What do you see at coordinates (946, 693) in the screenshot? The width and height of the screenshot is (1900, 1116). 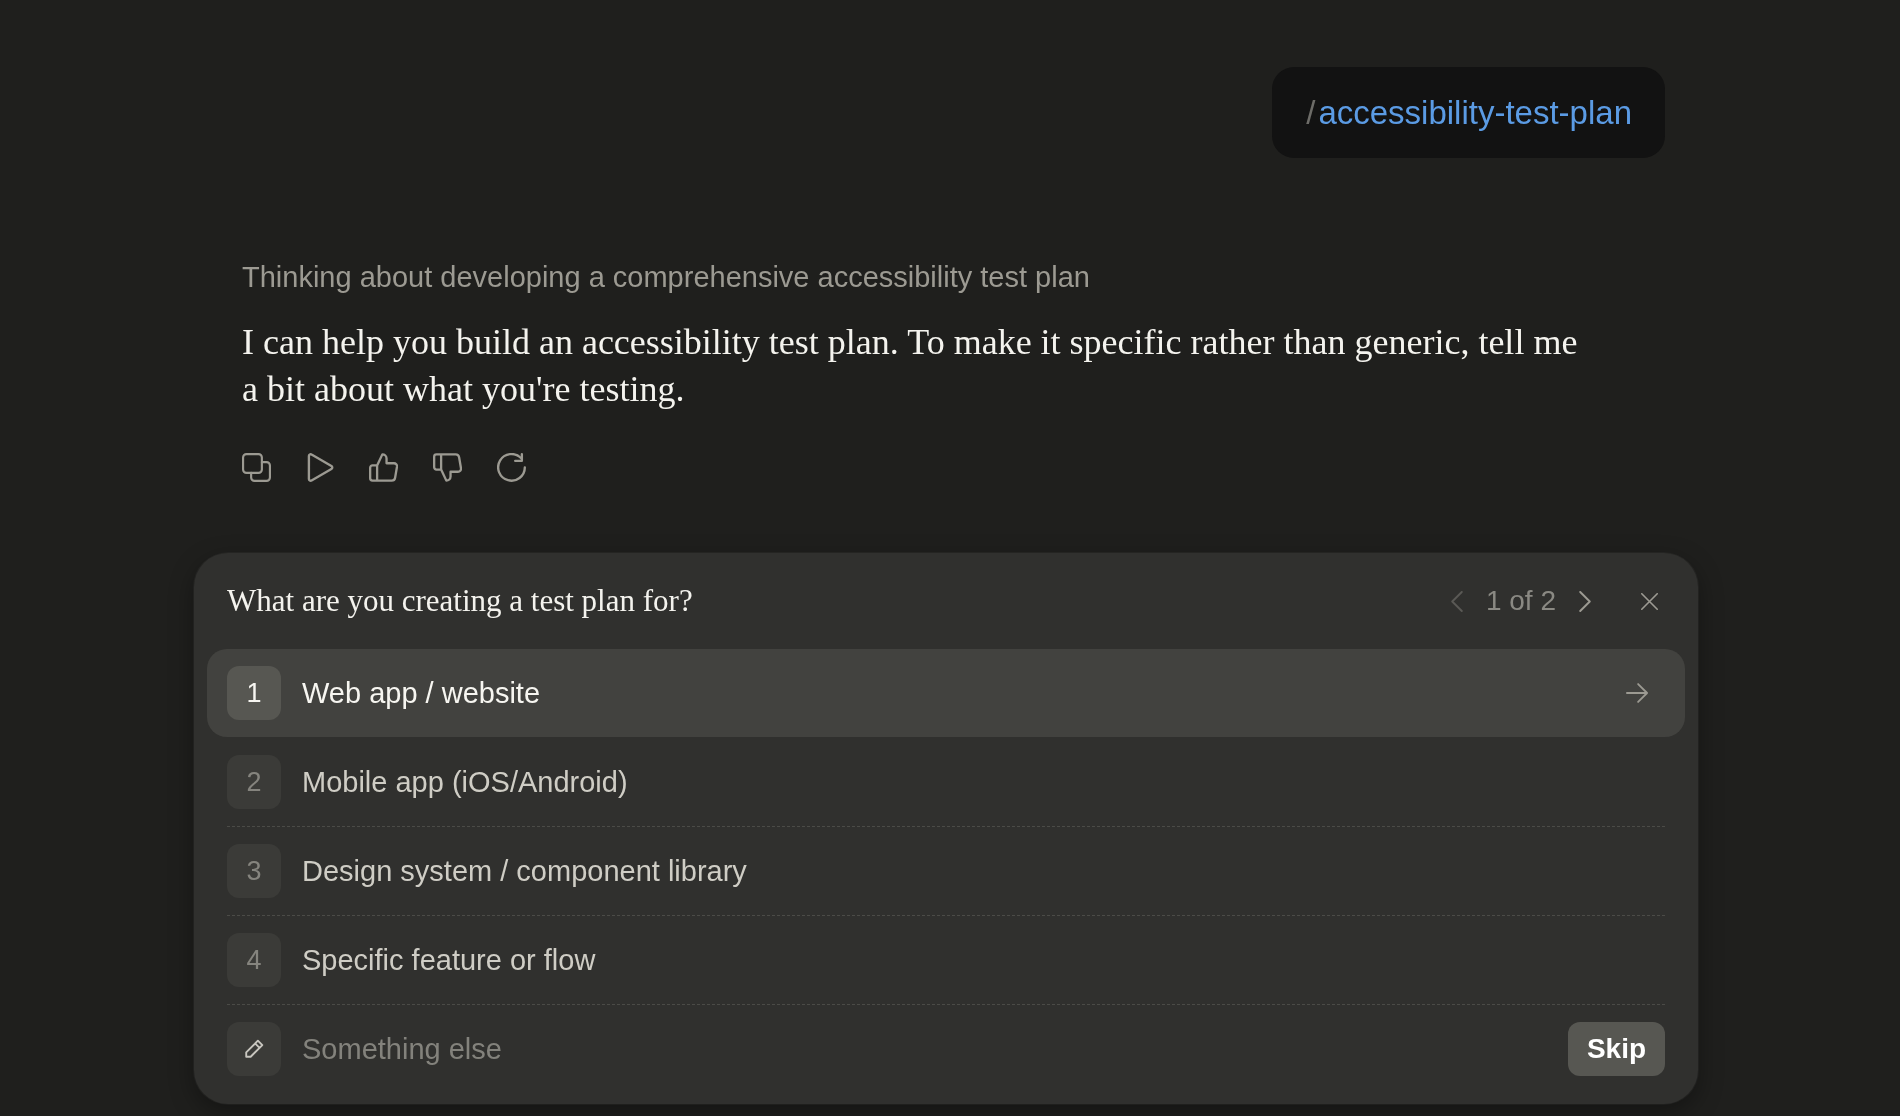 I see `option-button: 1 Web app / website` at bounding box center [946, 693].